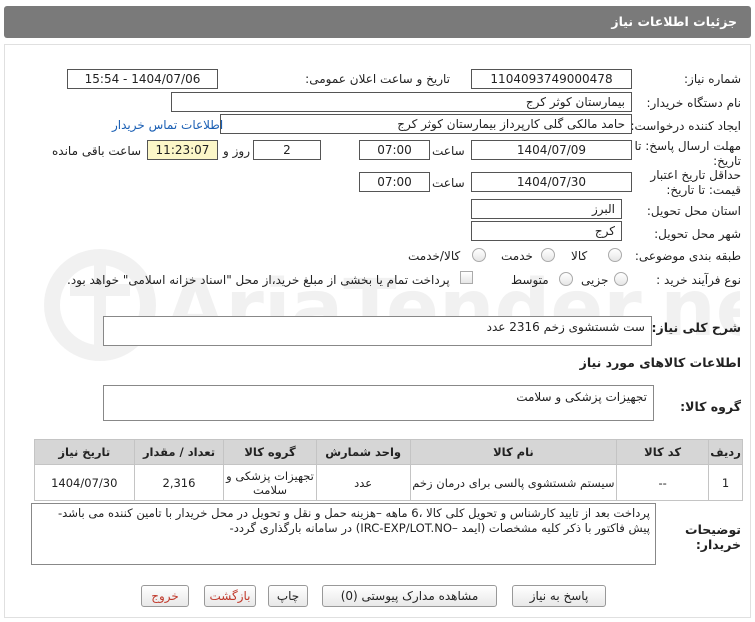 Image resolution: width=755 pixels, height=622 pixels. What do you see at coordinates (621, 279) in the screenshot?
I see `purchase-partial-radio` at bounding box center [621, 279].